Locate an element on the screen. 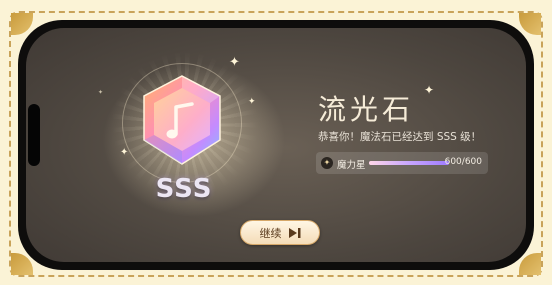 This screenshot has width=552, height=285. frame-corner-bottom-right is located at coordinates (530, 264).